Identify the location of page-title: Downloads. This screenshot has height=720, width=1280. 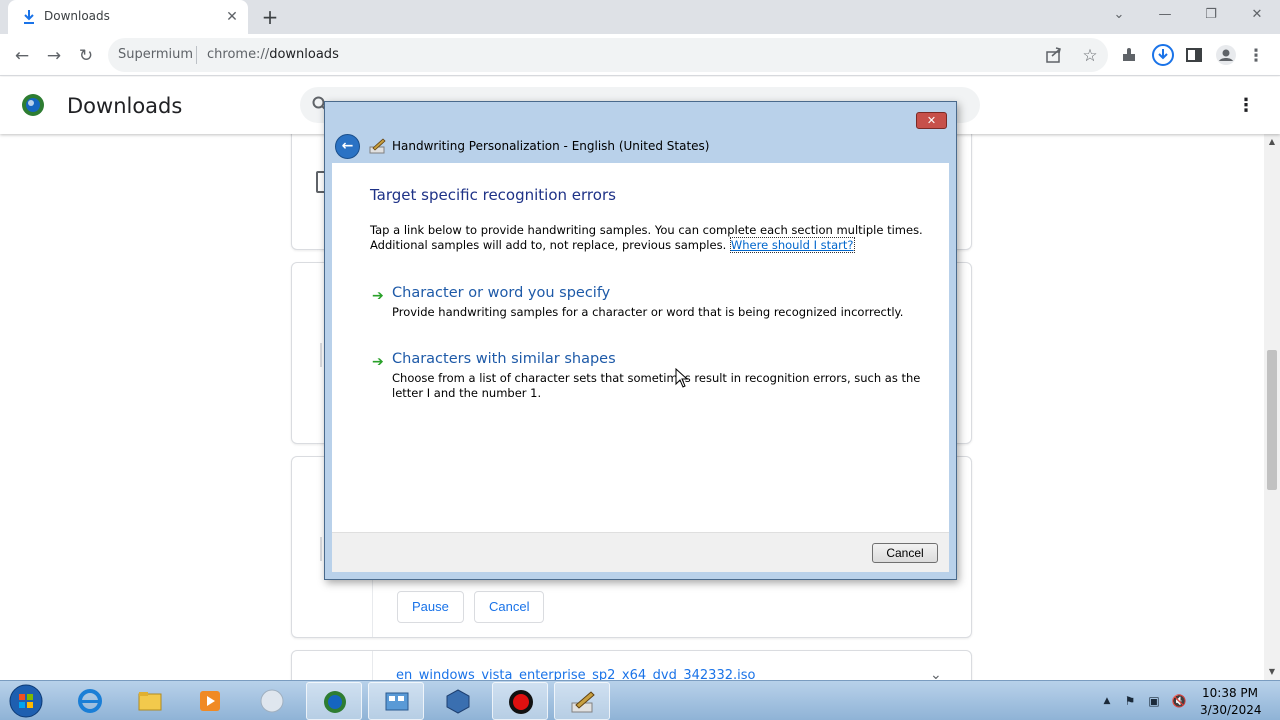
(125, 106).